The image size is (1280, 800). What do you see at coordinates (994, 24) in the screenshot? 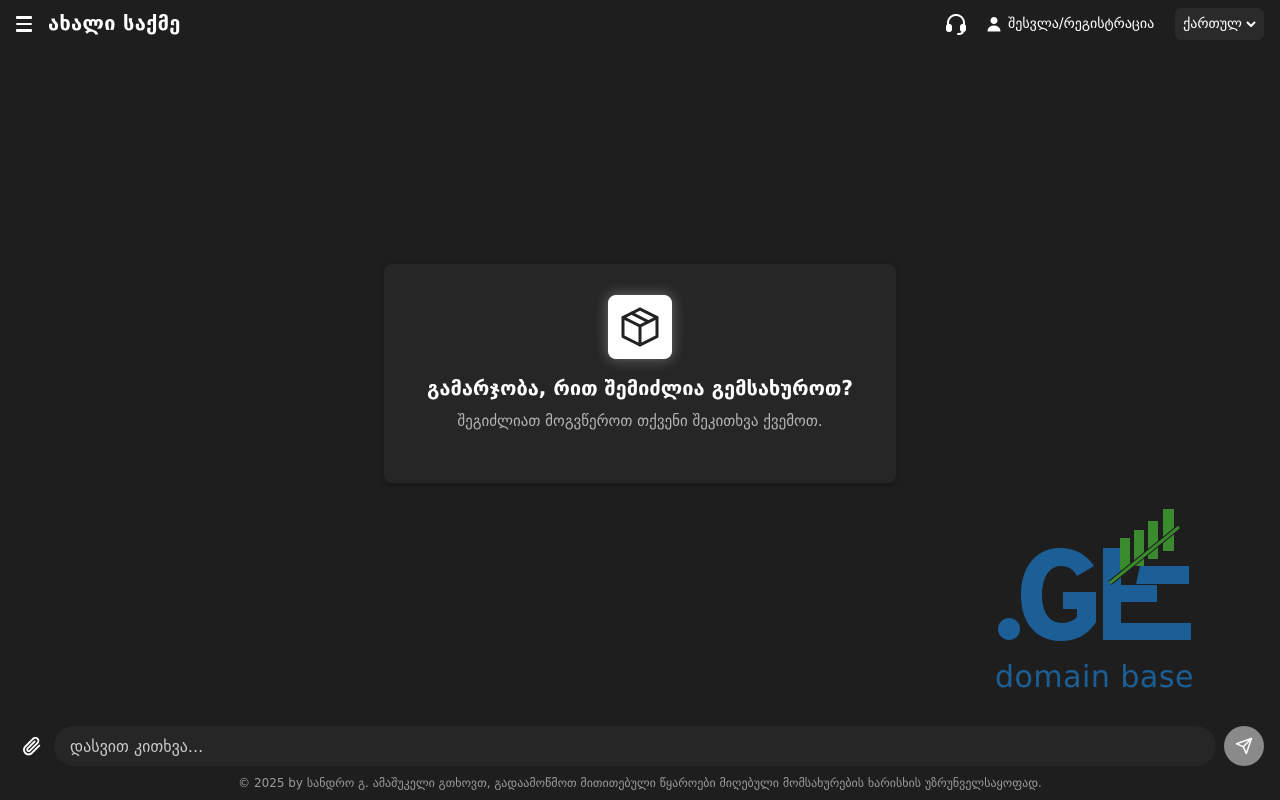
I see `user-icon` at bounding box center [994, 24].